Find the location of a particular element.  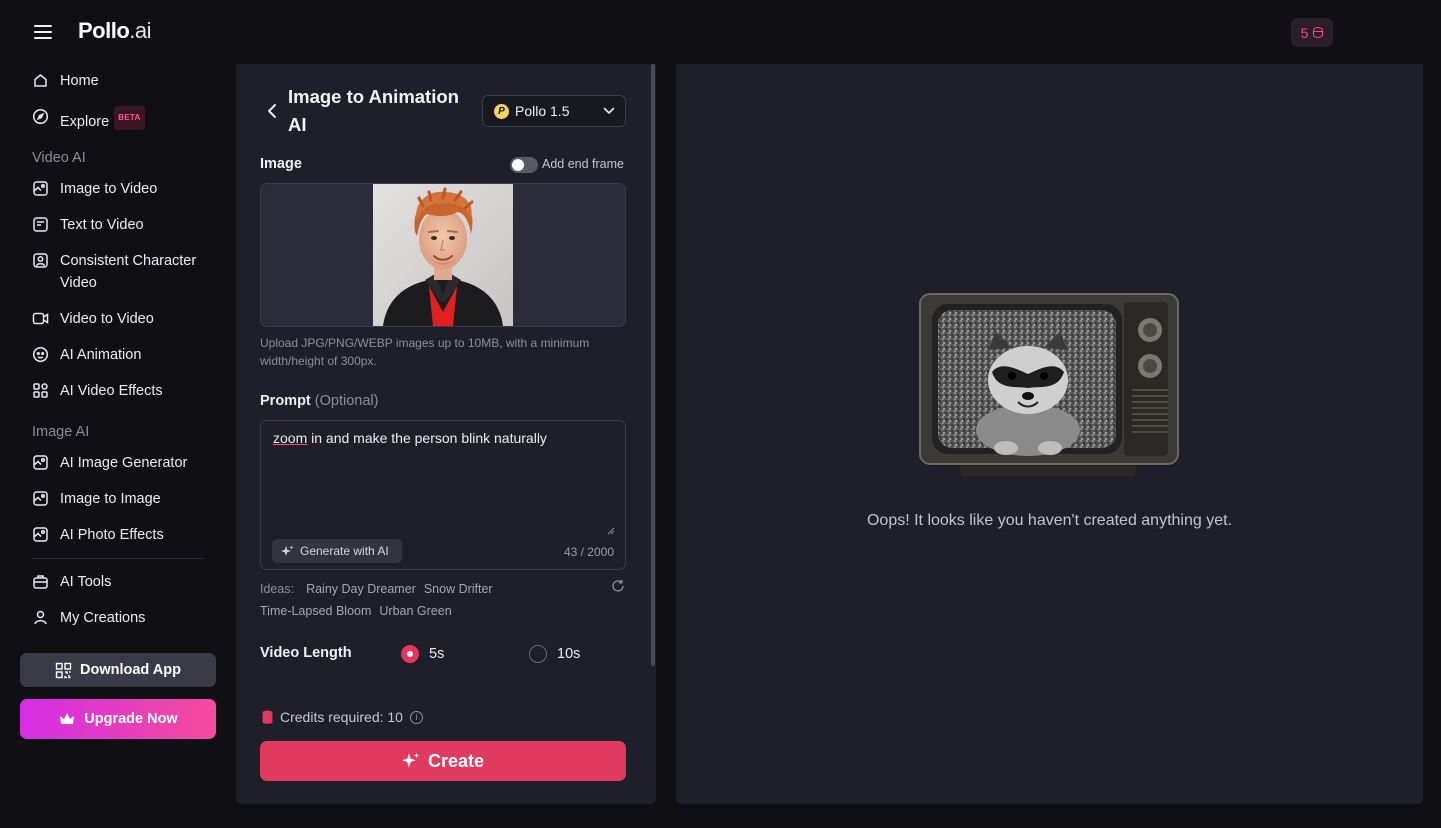

model-select-dropdown: P Pollo 1.5 is located at coordinates (554, 111).